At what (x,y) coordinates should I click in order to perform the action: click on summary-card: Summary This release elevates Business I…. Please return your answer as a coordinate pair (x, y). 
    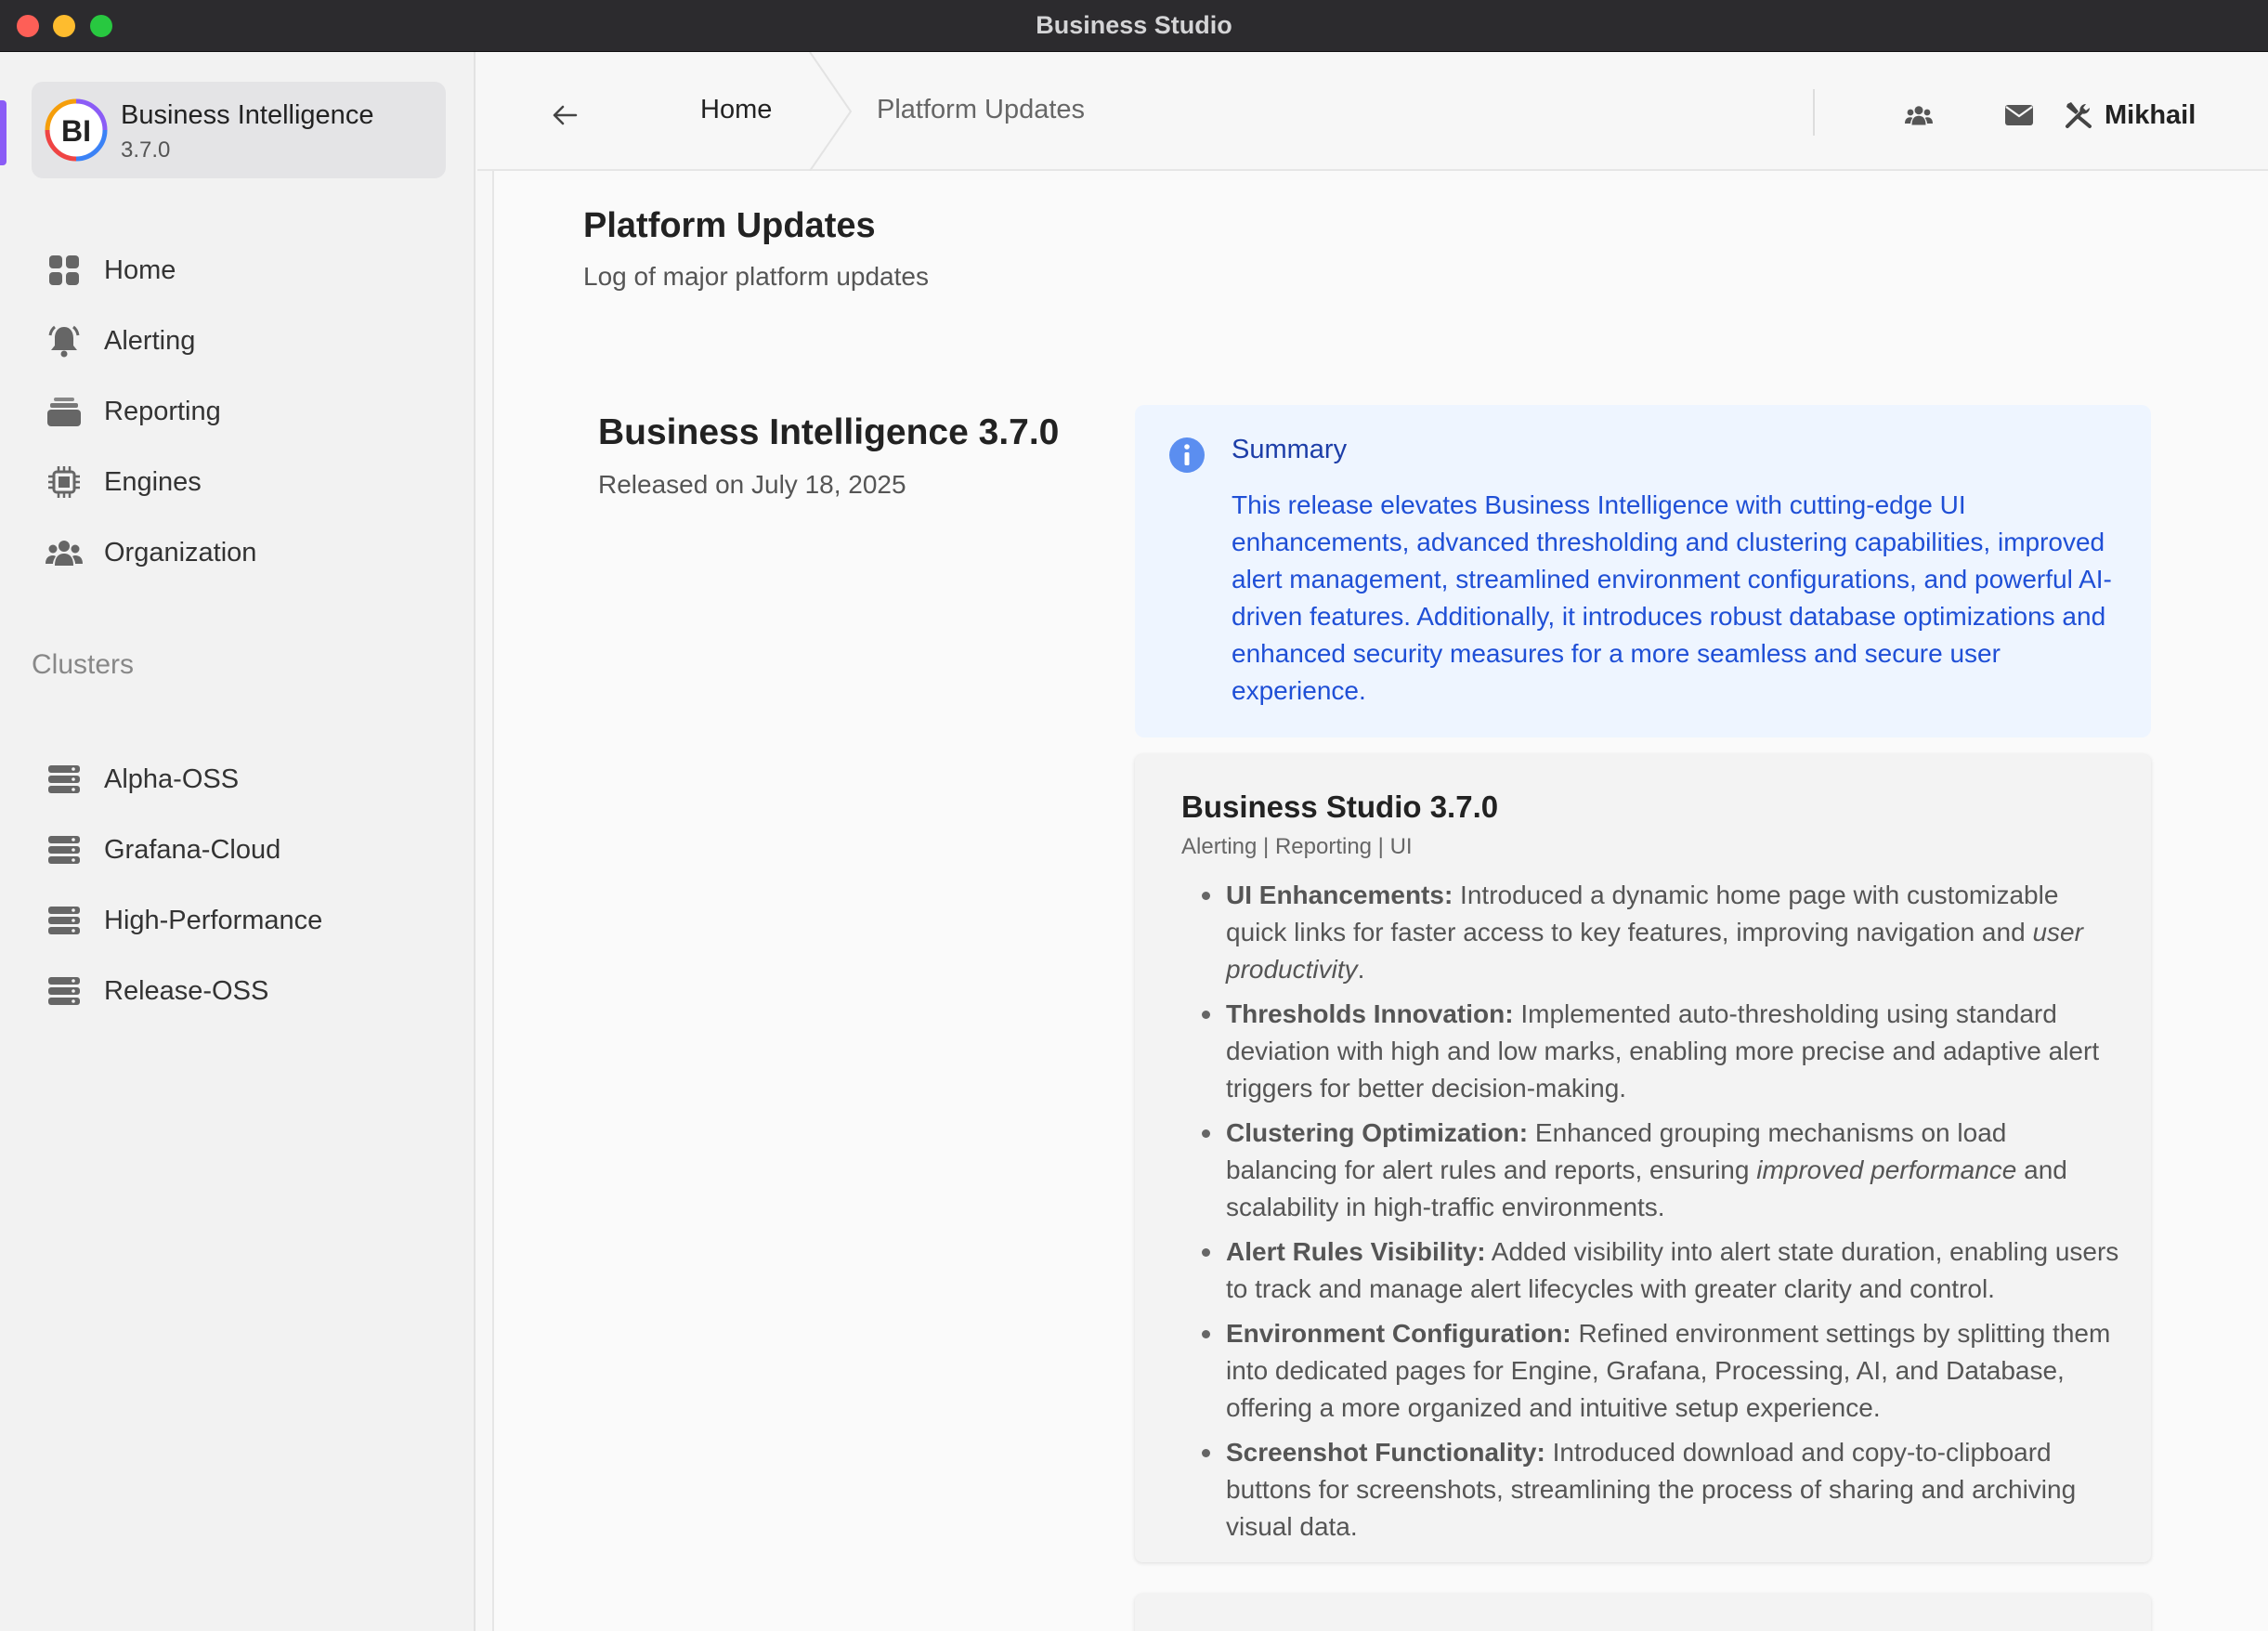
    Looking at the image, I should click on (1643, 571).